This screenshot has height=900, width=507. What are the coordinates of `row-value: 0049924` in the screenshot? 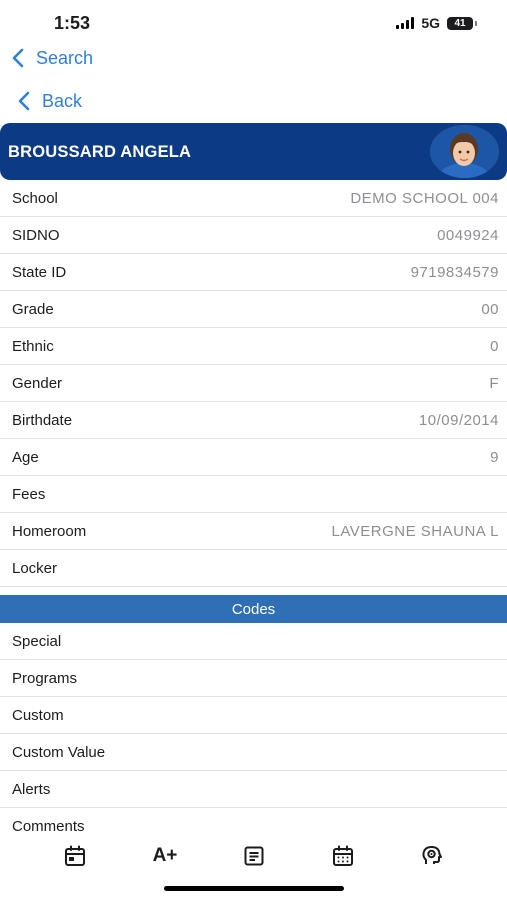 It's located at (468, 235).